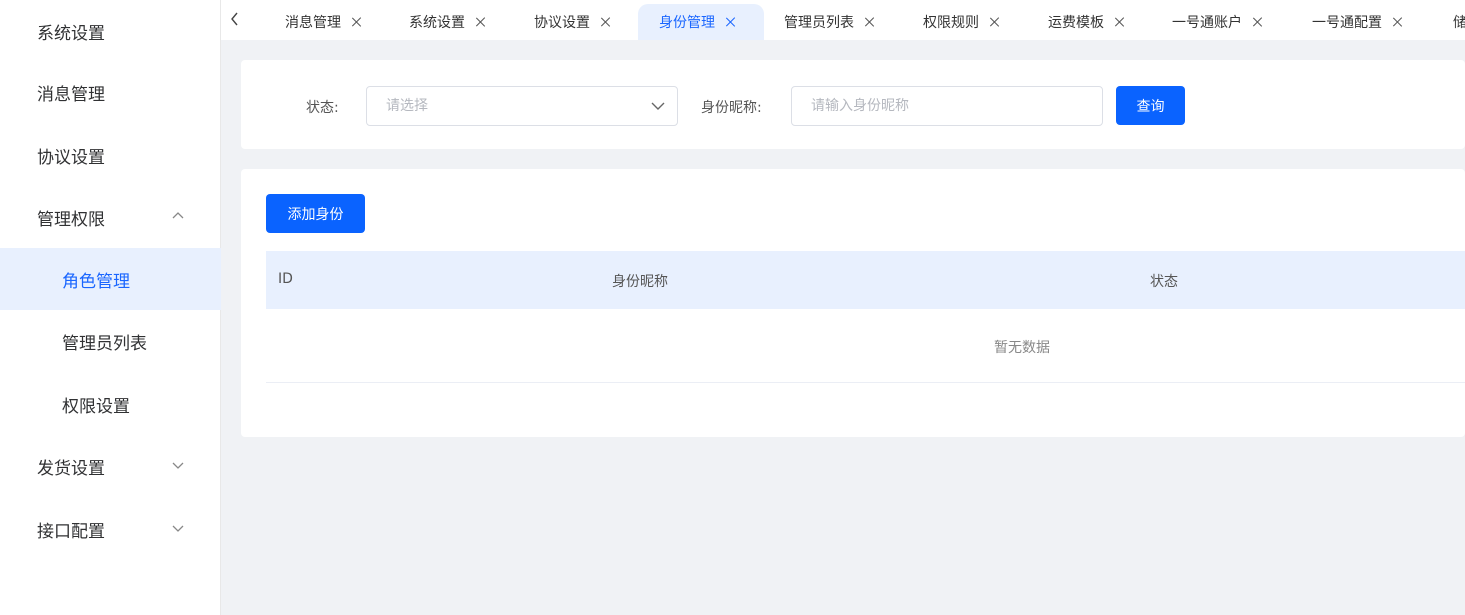 This screenshot has height=615, width=1465. Describe the element at coordinates (437, 23) in the screenshot. I see `tab-label: 系统设置` at that location.